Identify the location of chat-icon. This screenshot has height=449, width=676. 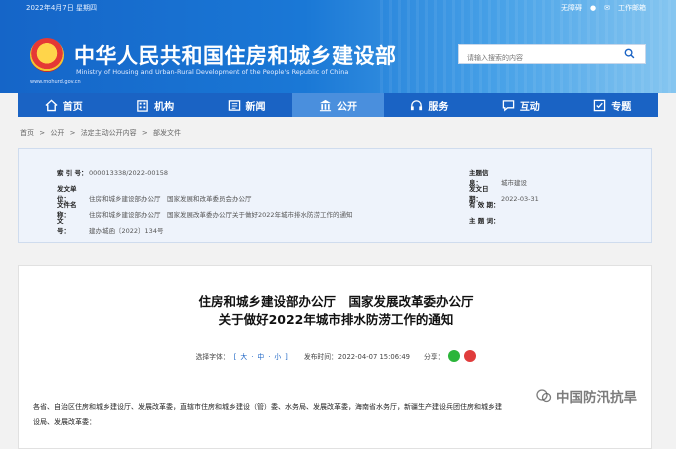
(508, 105).